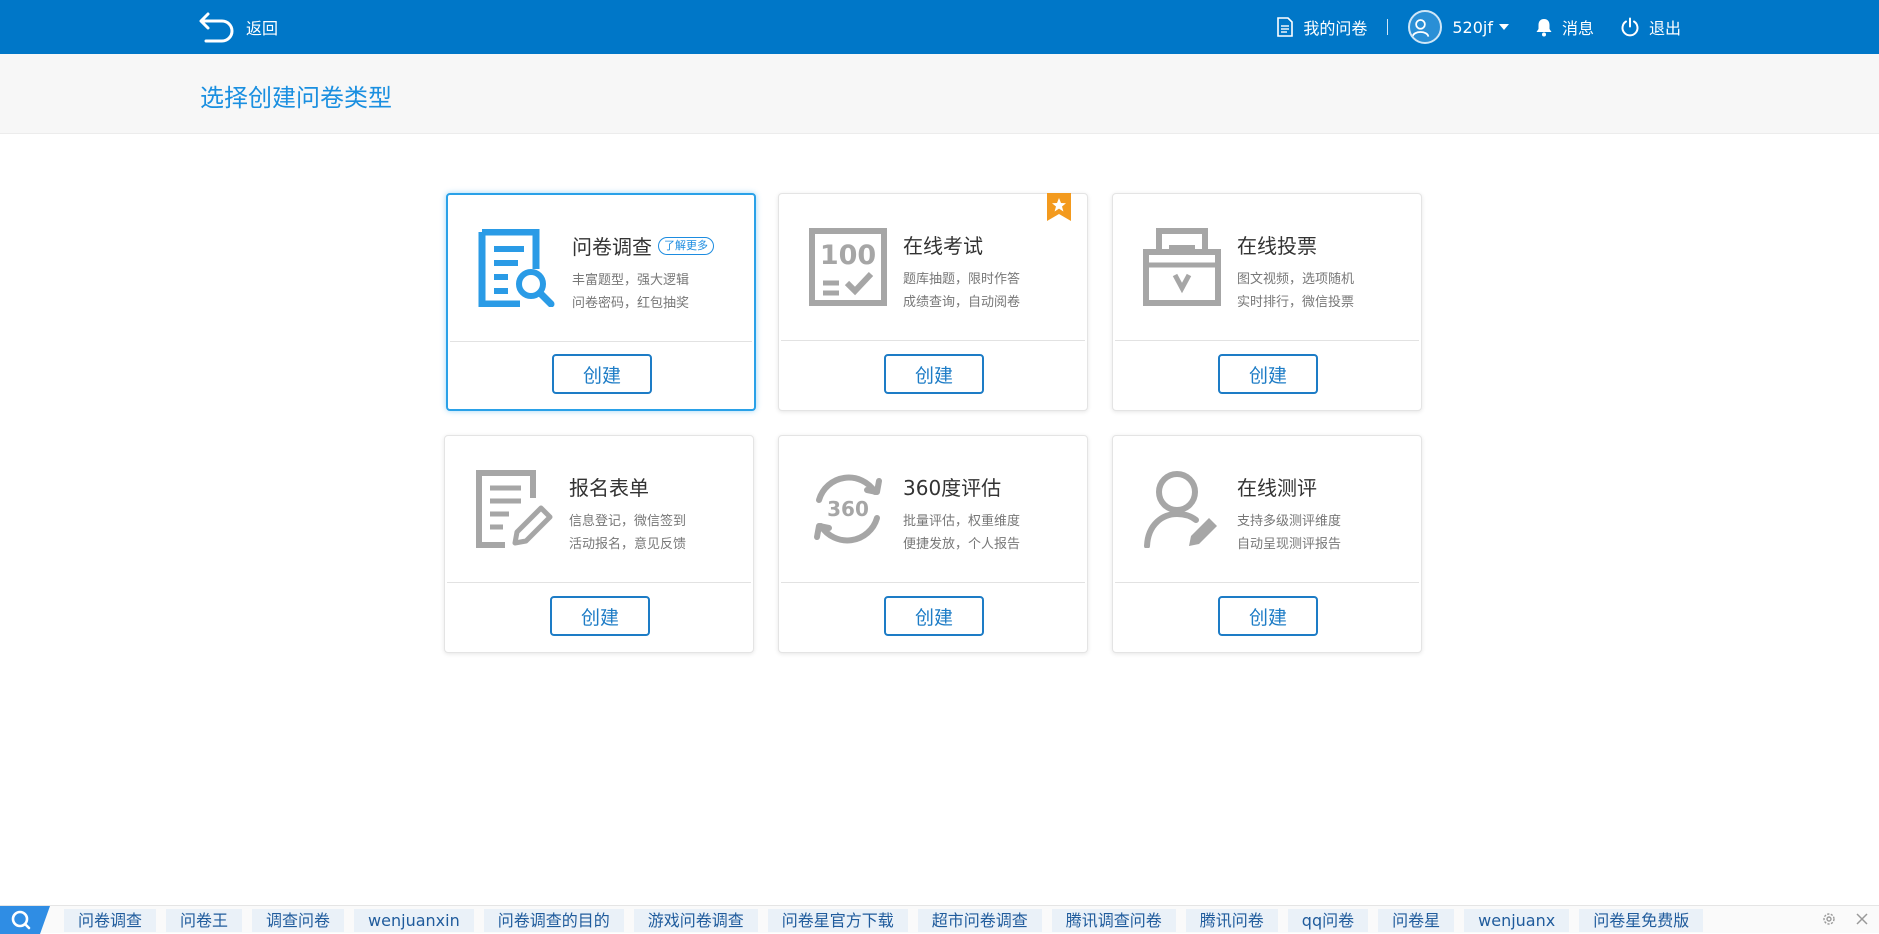  I want to click on logout-label: 退出, so click(1664, 28).